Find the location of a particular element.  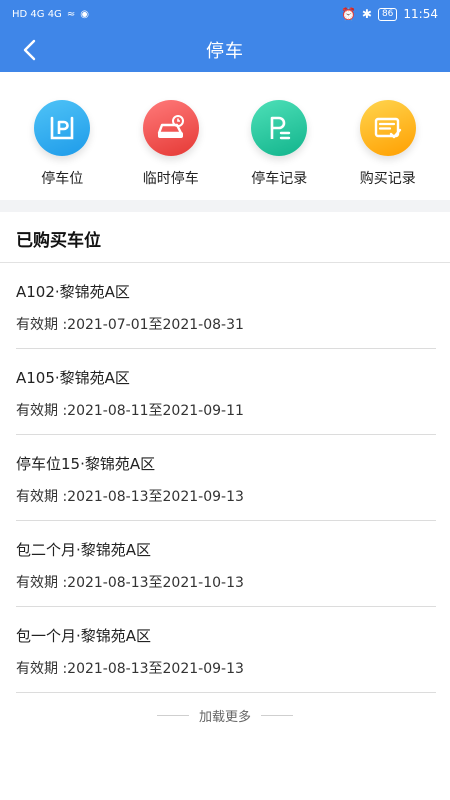

page-title: 停车 is located at coordinates (225, 51).